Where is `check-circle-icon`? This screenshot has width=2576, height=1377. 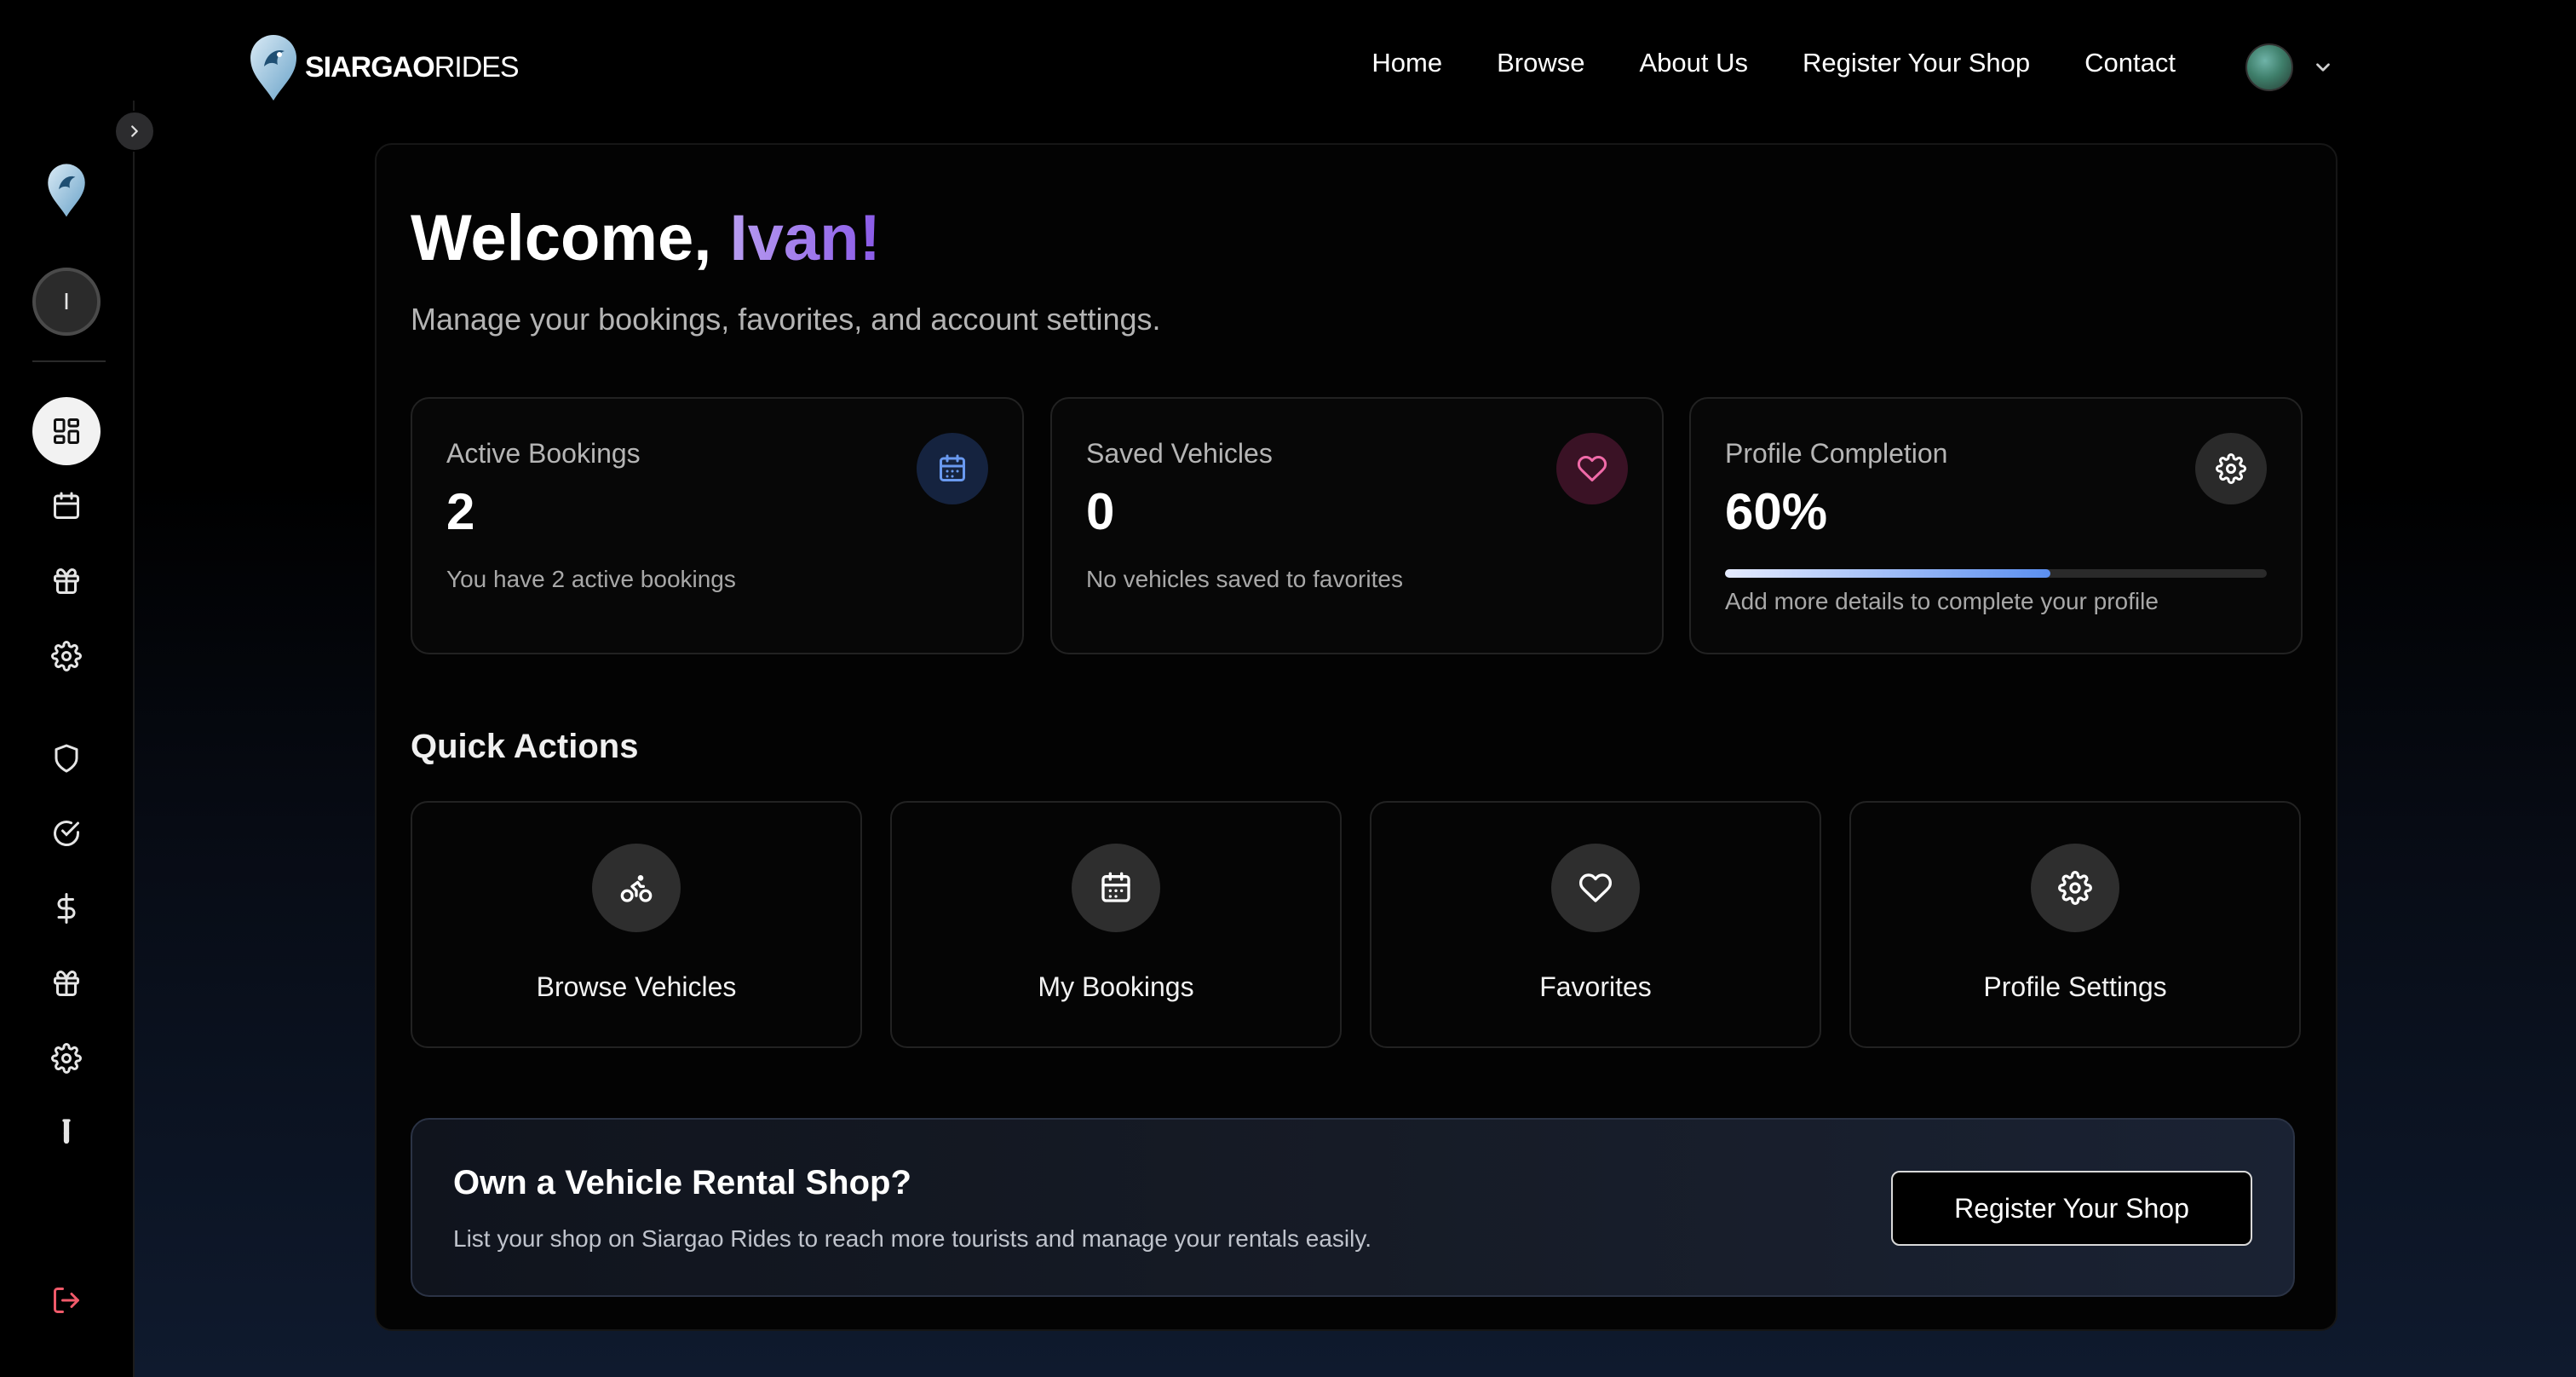
check-circle-icon is located at coordinates (67, 834).